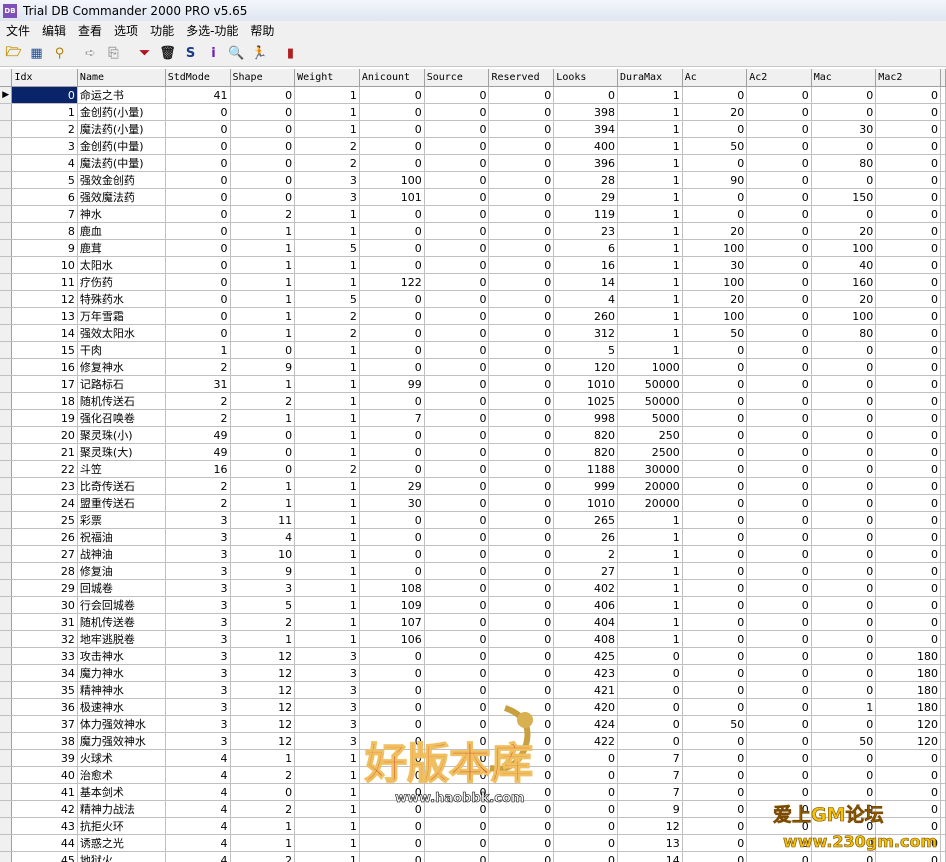 The width and height of the screenshot is (946, 862). Describe the element at coordinates (715, 146) in the screenshot. I see `cell-ac: 50` at that location.